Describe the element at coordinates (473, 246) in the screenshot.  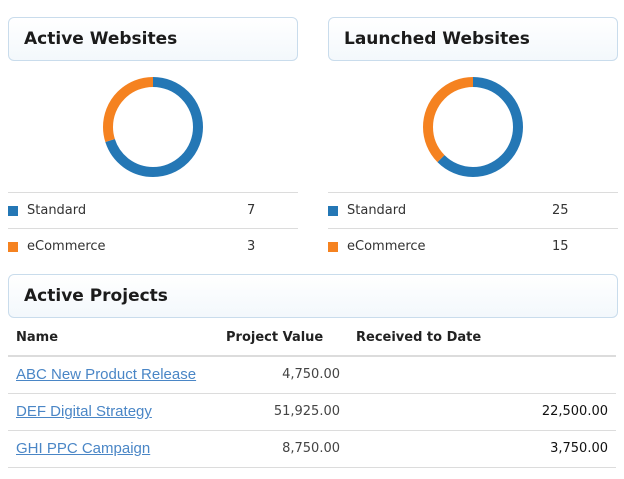
I see `legend-row-launched-ecommerce: eCommerce 15` at that location.